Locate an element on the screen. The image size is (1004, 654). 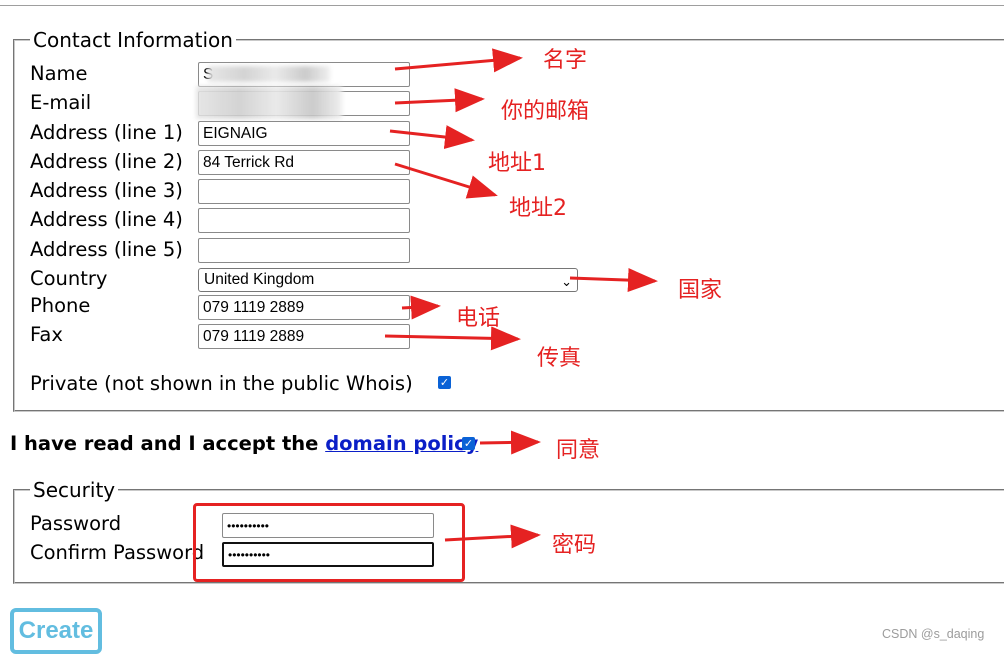
annotation-address1: 地址1 is located at coordinates (517, 163).